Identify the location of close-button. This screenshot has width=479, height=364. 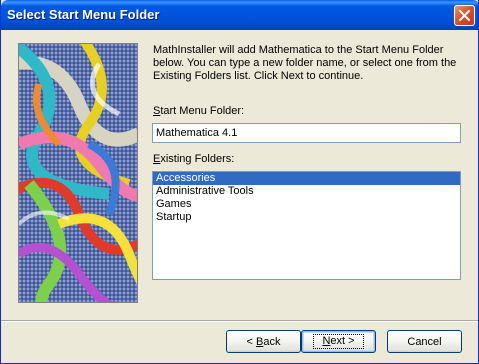
(464, 15).